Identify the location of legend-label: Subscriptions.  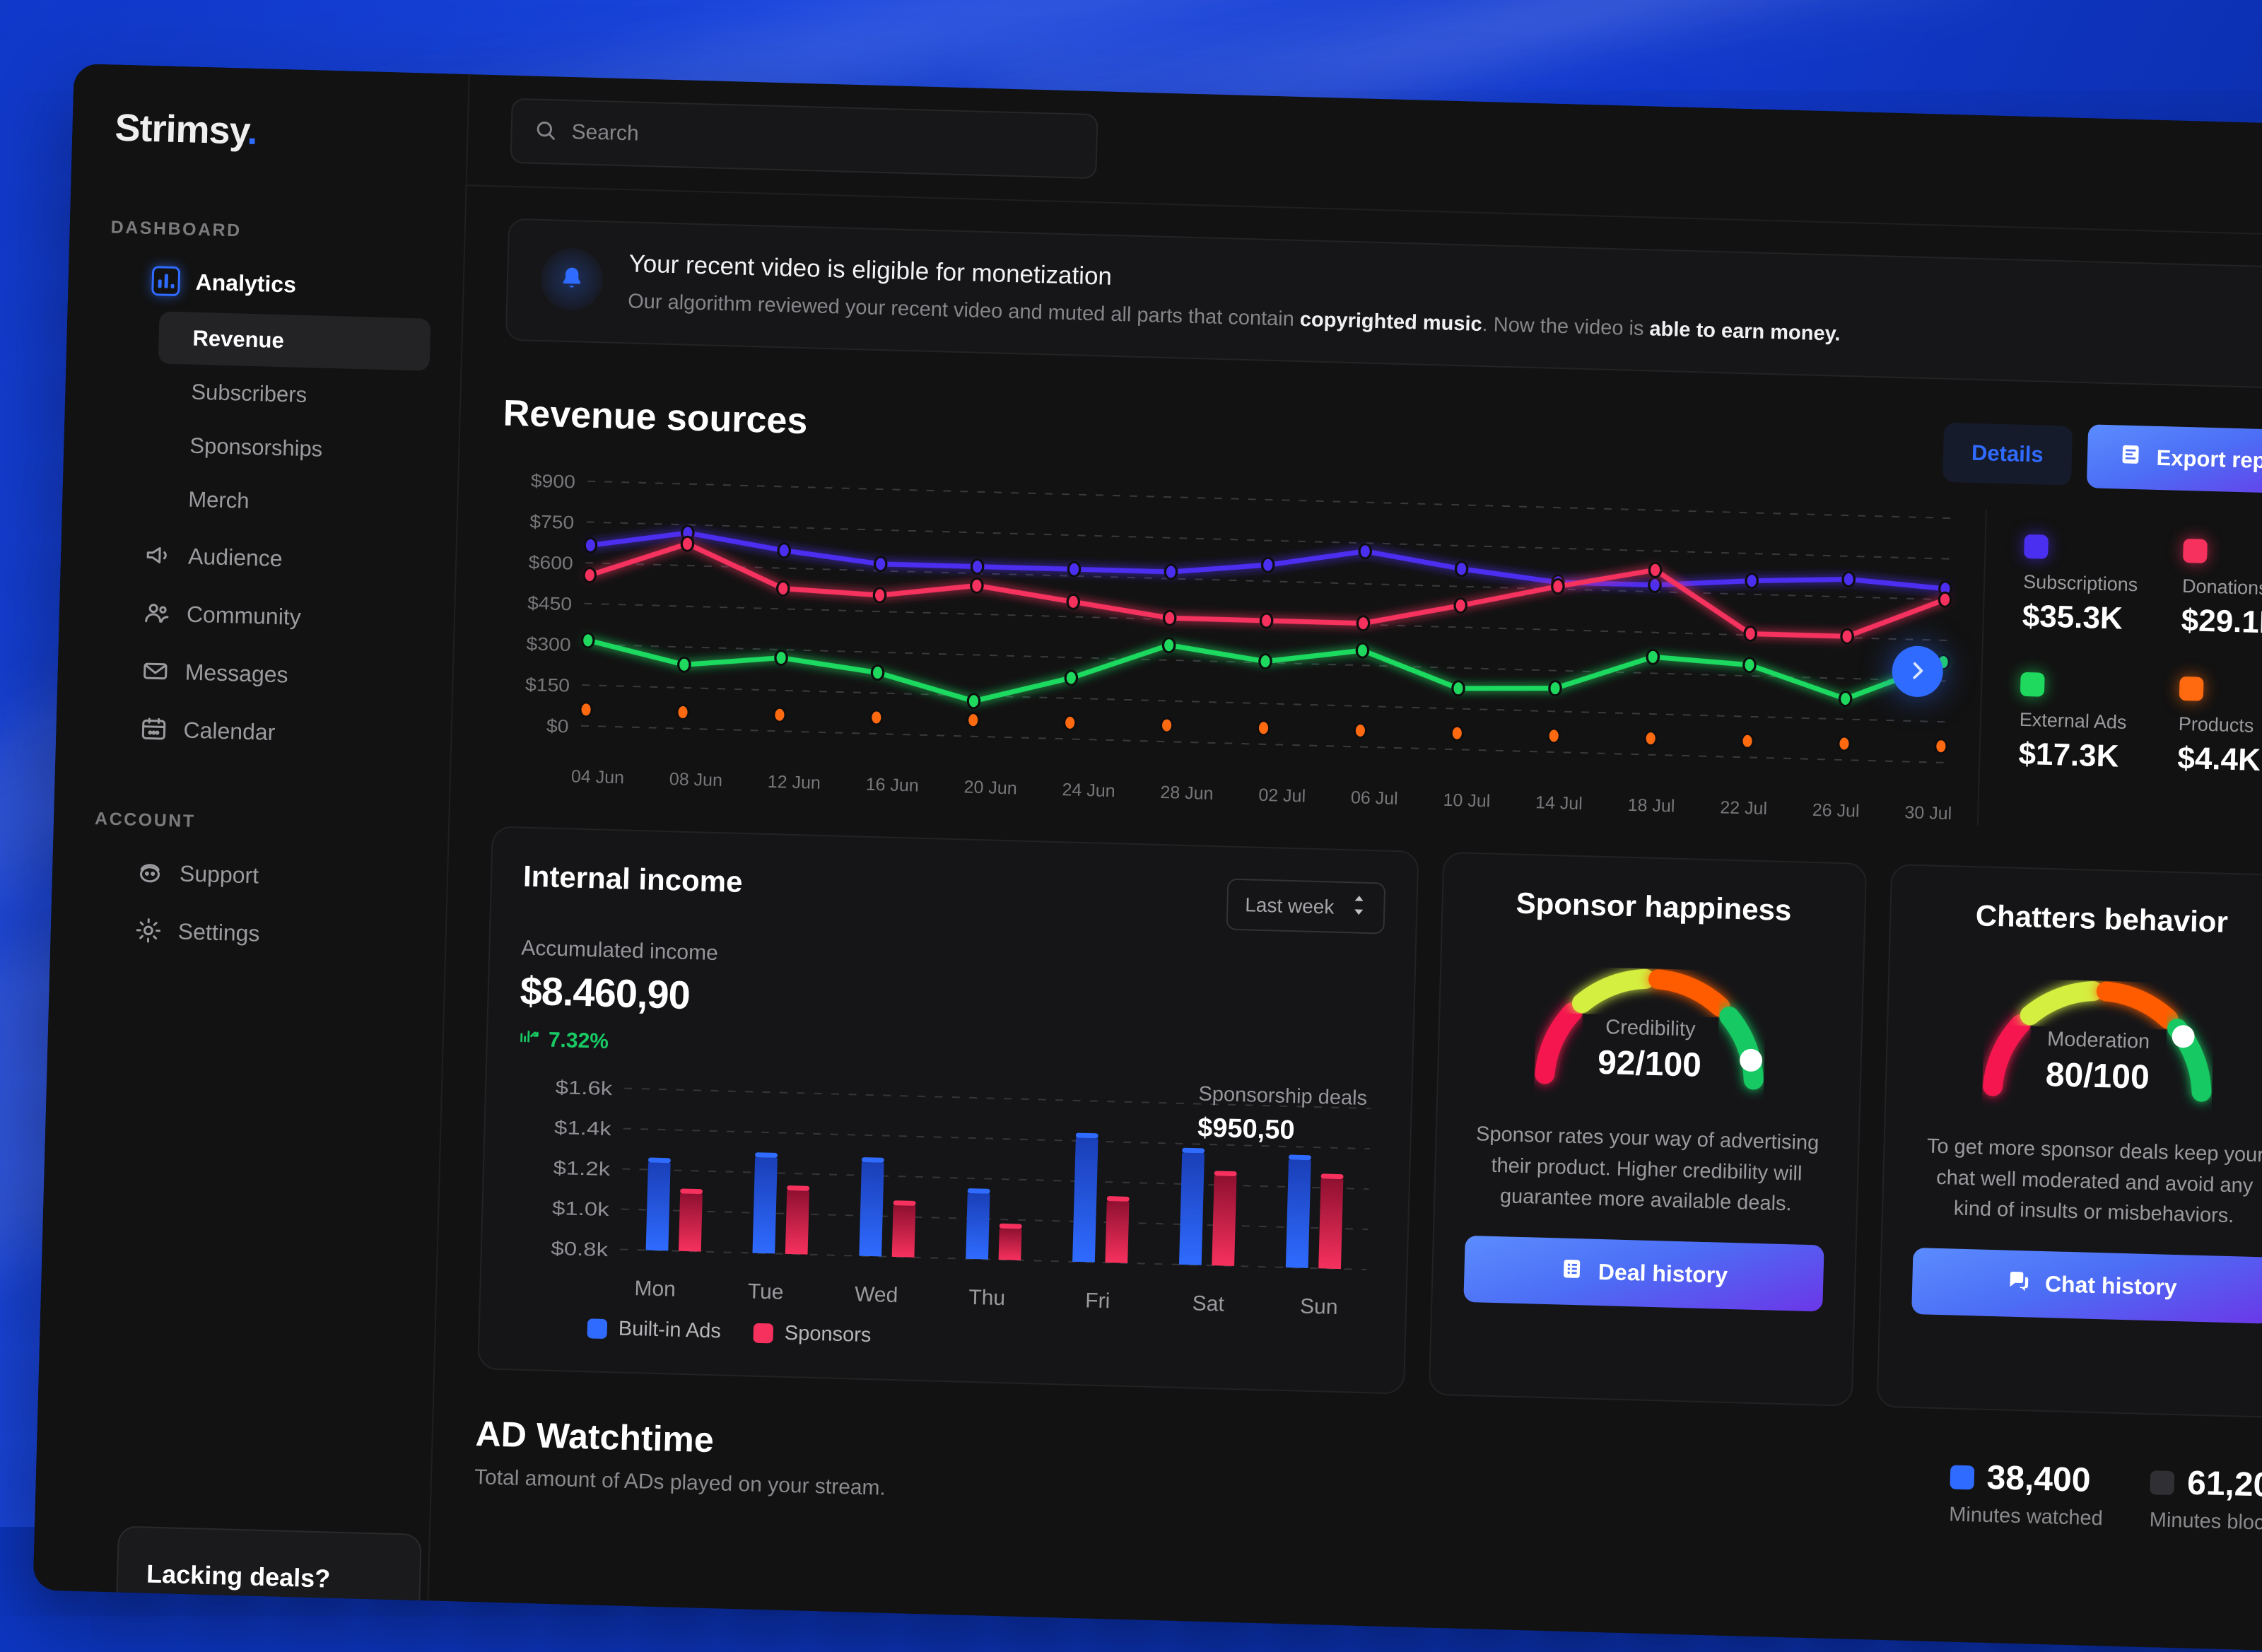
(2093, 584).